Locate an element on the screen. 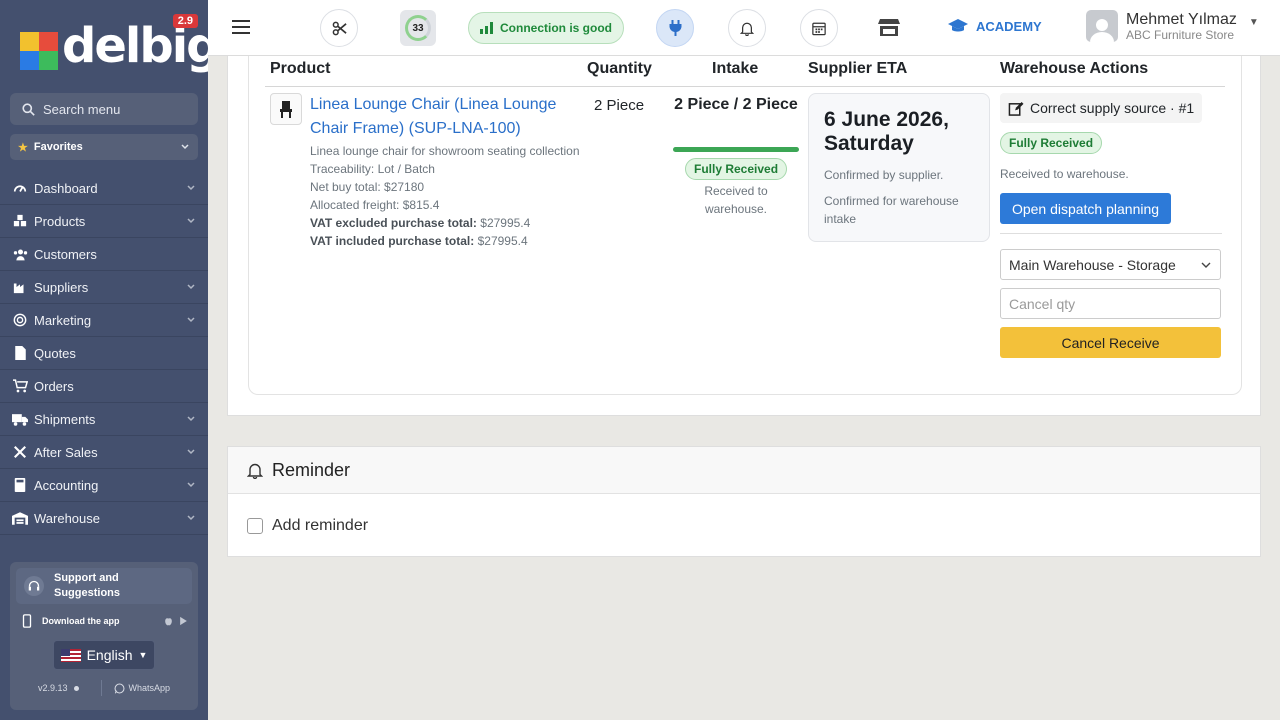 The width and height of the screenshot is (1280, 720). bullseye-icon is located at coordinates (20, 320).